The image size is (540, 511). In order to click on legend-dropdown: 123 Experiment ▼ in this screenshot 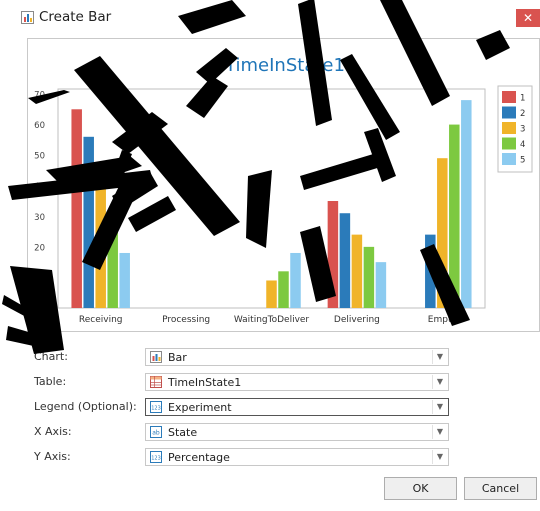, I will do `click(297, 407)`.